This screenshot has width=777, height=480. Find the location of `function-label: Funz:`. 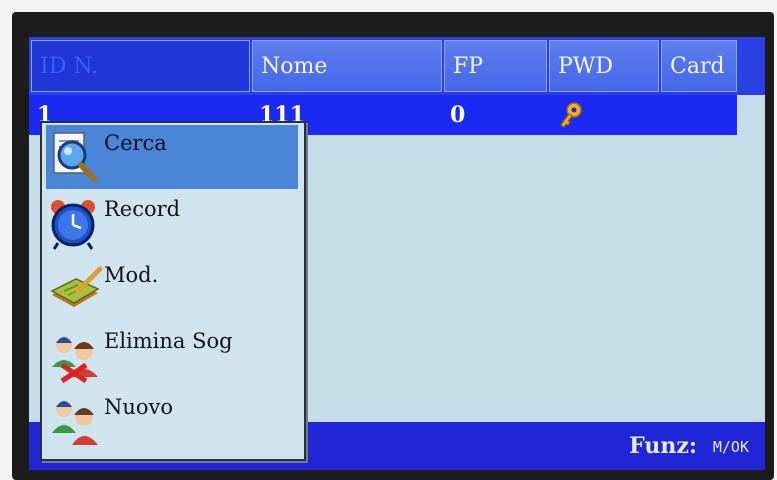

function-label: Funz: is located at coordinates (663, 446).